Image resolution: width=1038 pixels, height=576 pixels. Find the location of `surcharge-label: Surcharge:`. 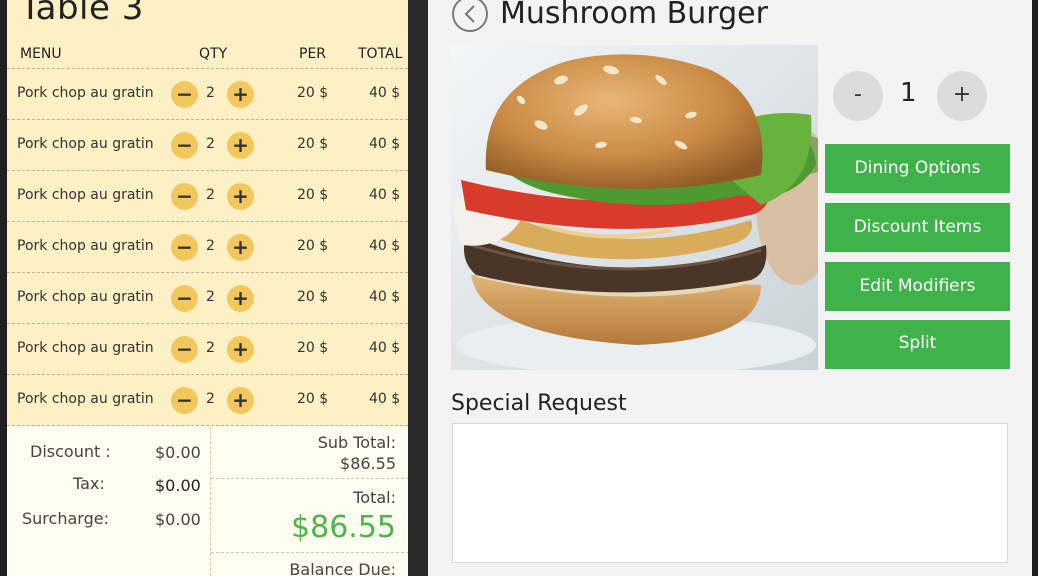

surcharge-label: Surcharge: is located at coordinates (65, 518).